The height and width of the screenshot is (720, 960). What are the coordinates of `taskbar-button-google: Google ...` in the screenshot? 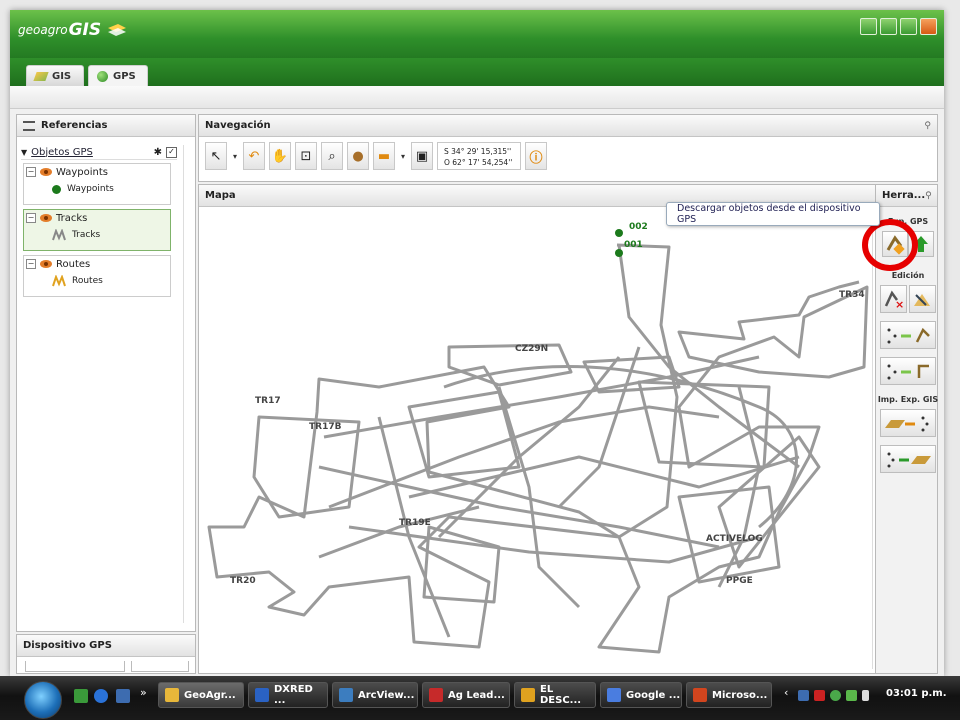 It's located at (641, 695).